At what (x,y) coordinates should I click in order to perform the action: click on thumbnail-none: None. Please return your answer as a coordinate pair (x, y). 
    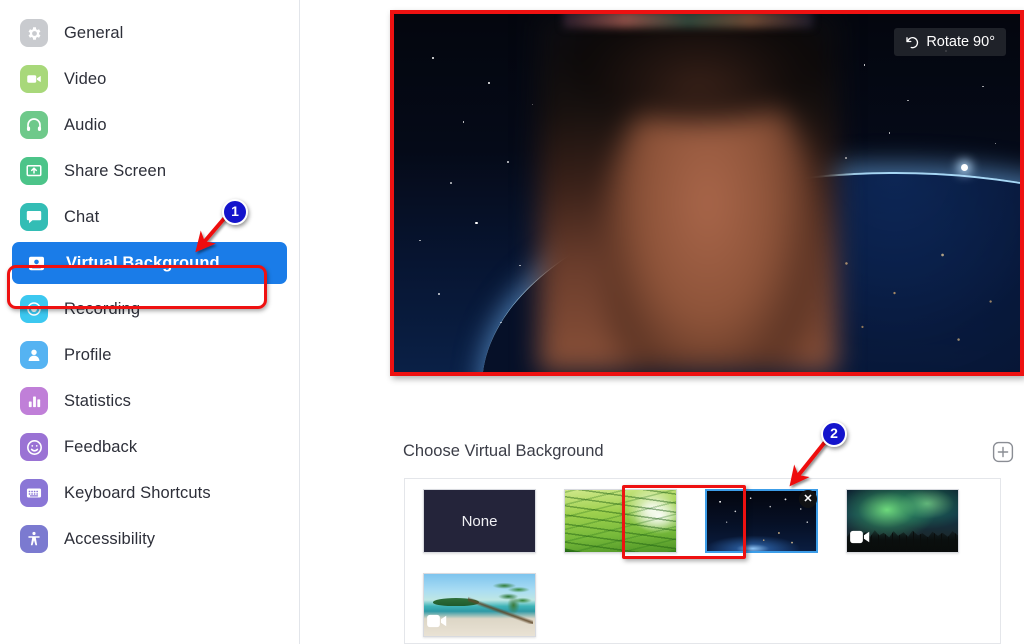
    Looking at the image, I should click on (479, 521).